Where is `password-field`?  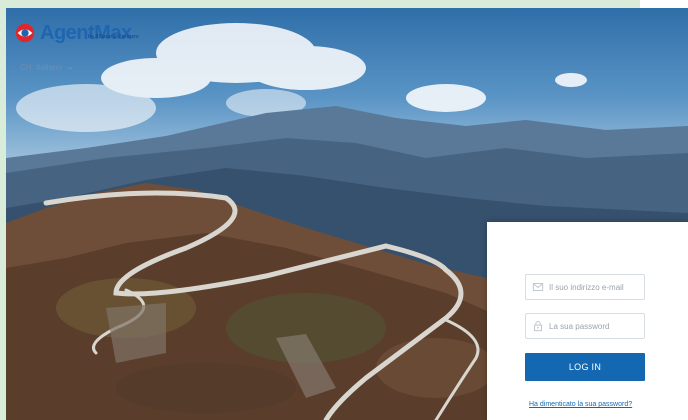 password-field is located at coordinates (585, 326).